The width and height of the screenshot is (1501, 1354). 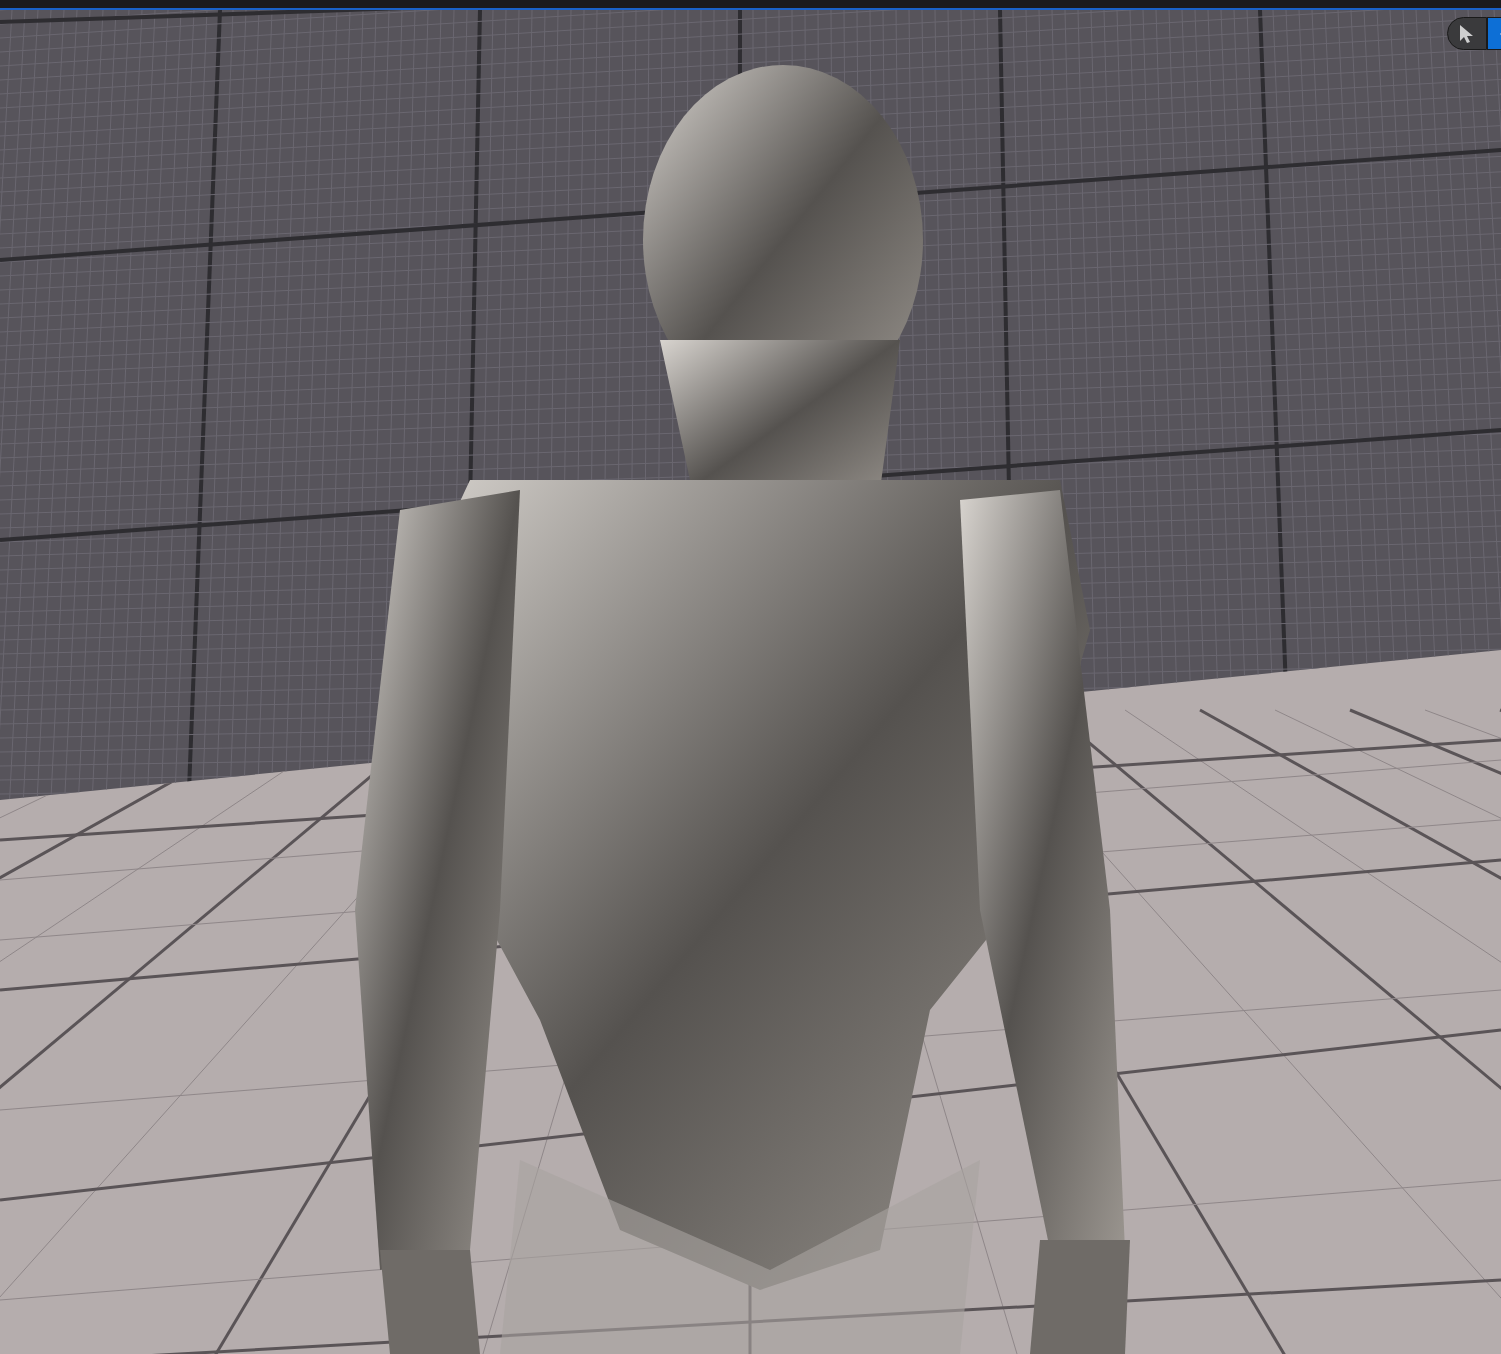 I want to click on cursor-icon, so click(x=1467, y=33).